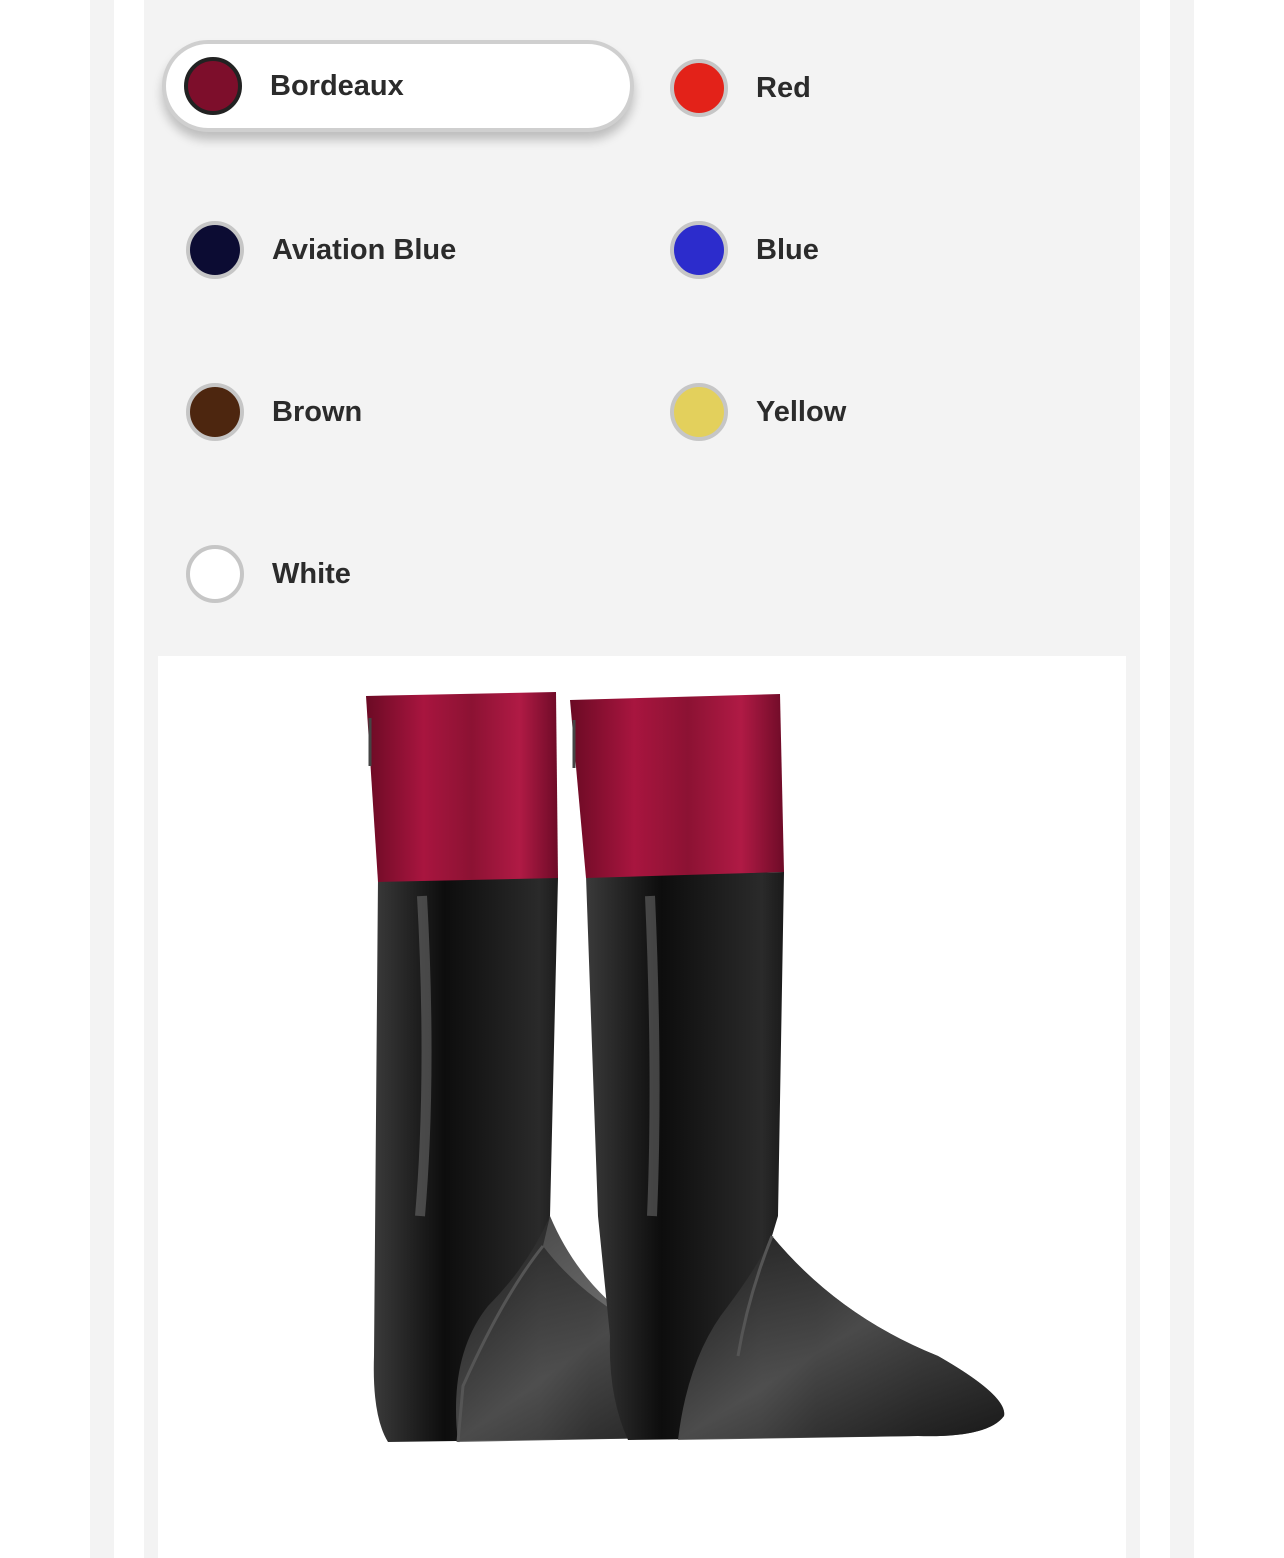 The width and height of the screenshot is (1284, 1558). What do you see at coordinates (884, 412) in the screenshot?
I see `color-option-yellow: Yellow` at bounding box center [884, 412].